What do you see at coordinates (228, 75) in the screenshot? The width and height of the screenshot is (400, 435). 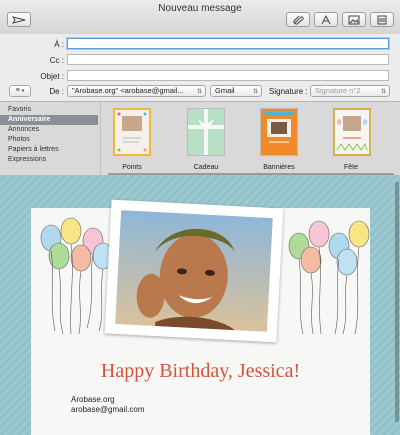 I see `subject-field` at bounding box center [228, 75].